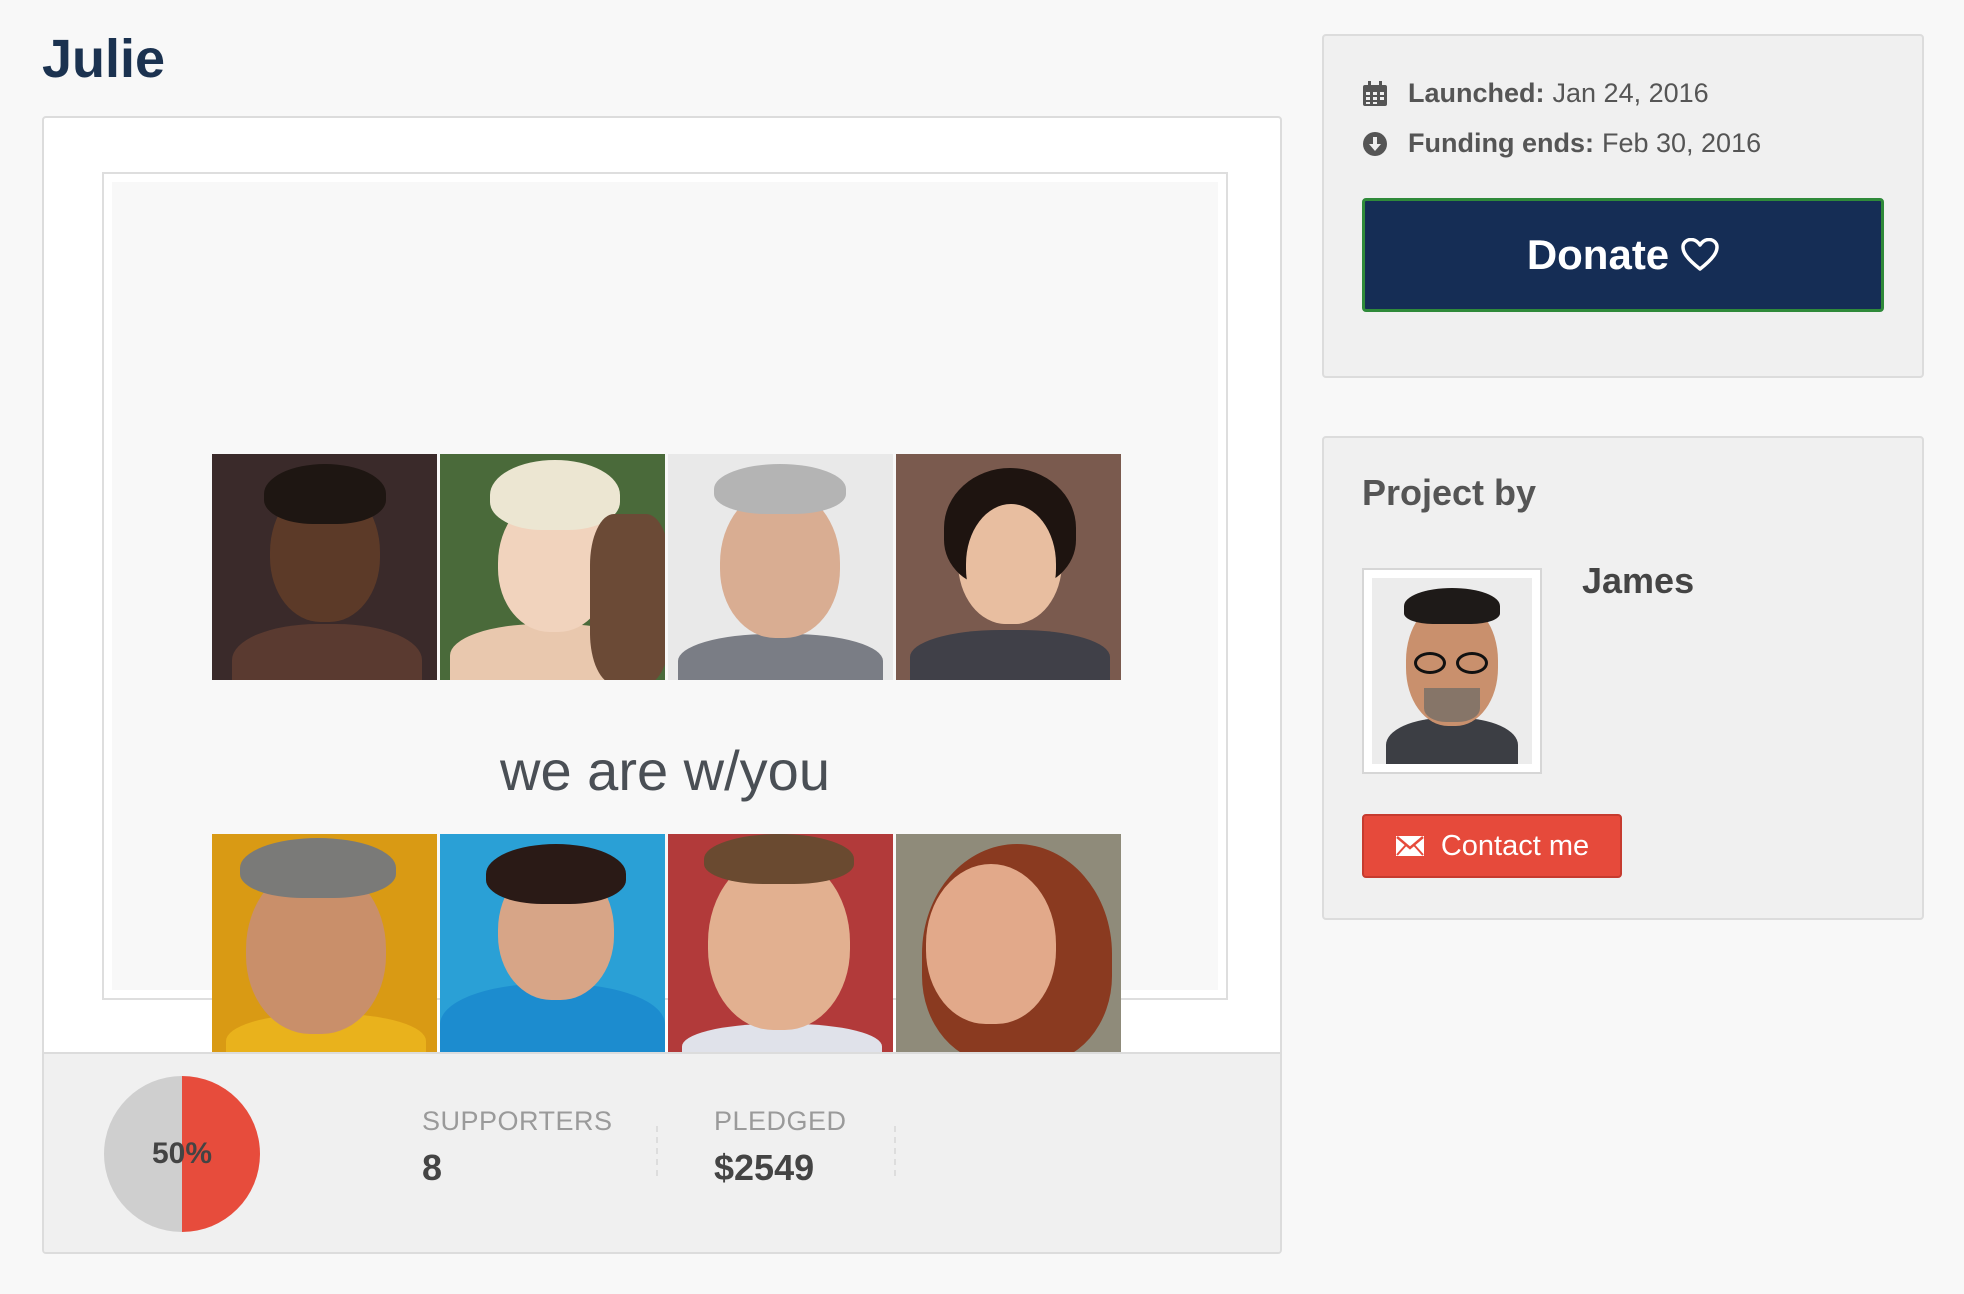 The height and width of the screenshot is (1294, 1964). Describe the element at coordinates (1375, 93) in the screenshot. I see `calendar-icon` at that location.